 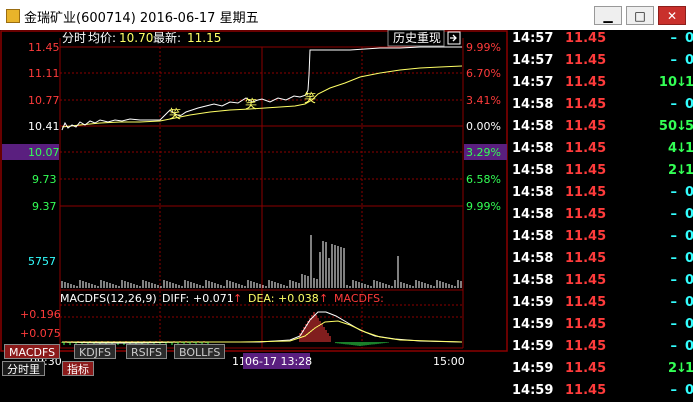 I want to click on pct-axis-label: 0.00%, so click(x=483, y=126).